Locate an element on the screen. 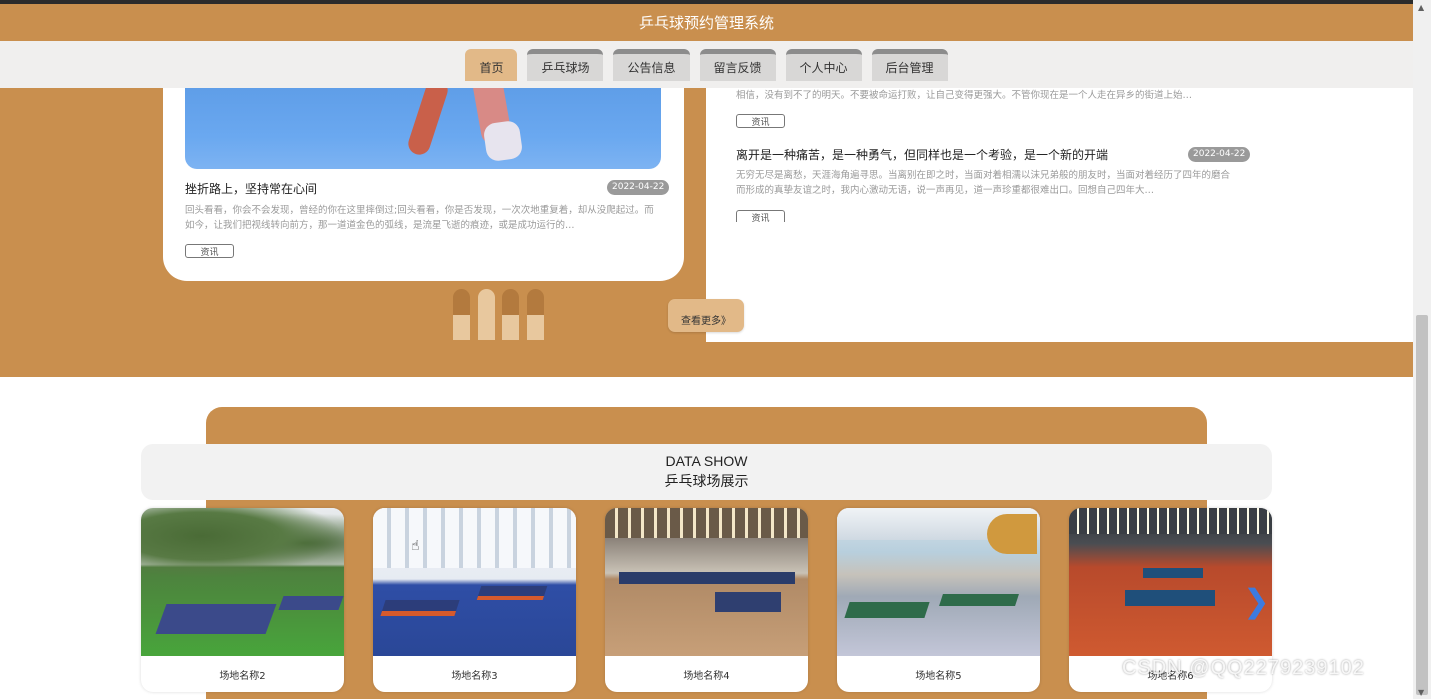  venue-name: 场地名称4 is located at coordinates (706, 676).